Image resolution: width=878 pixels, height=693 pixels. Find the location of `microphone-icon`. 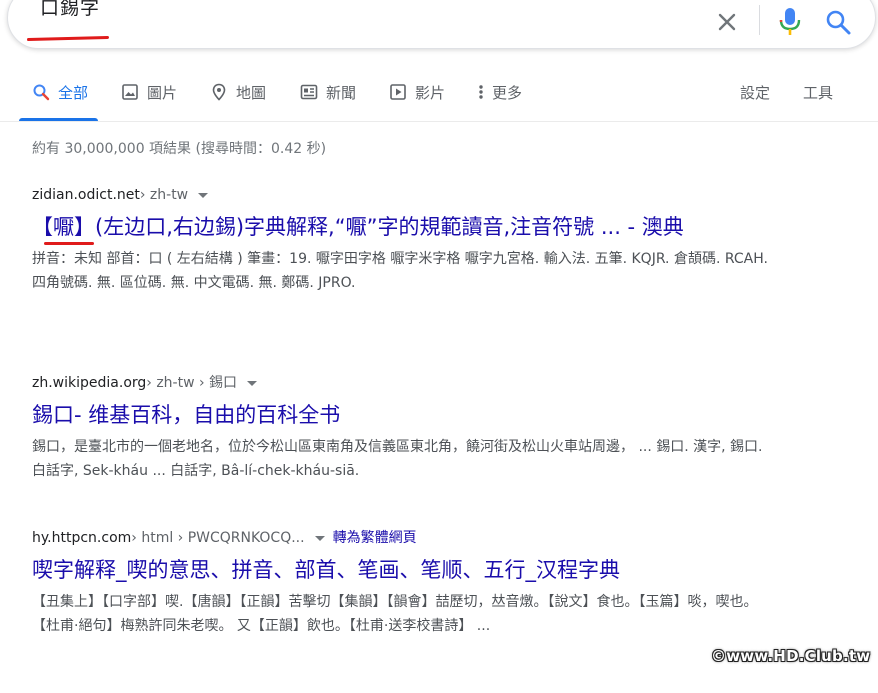

microphone-icon is located at coordinates (790, 22).